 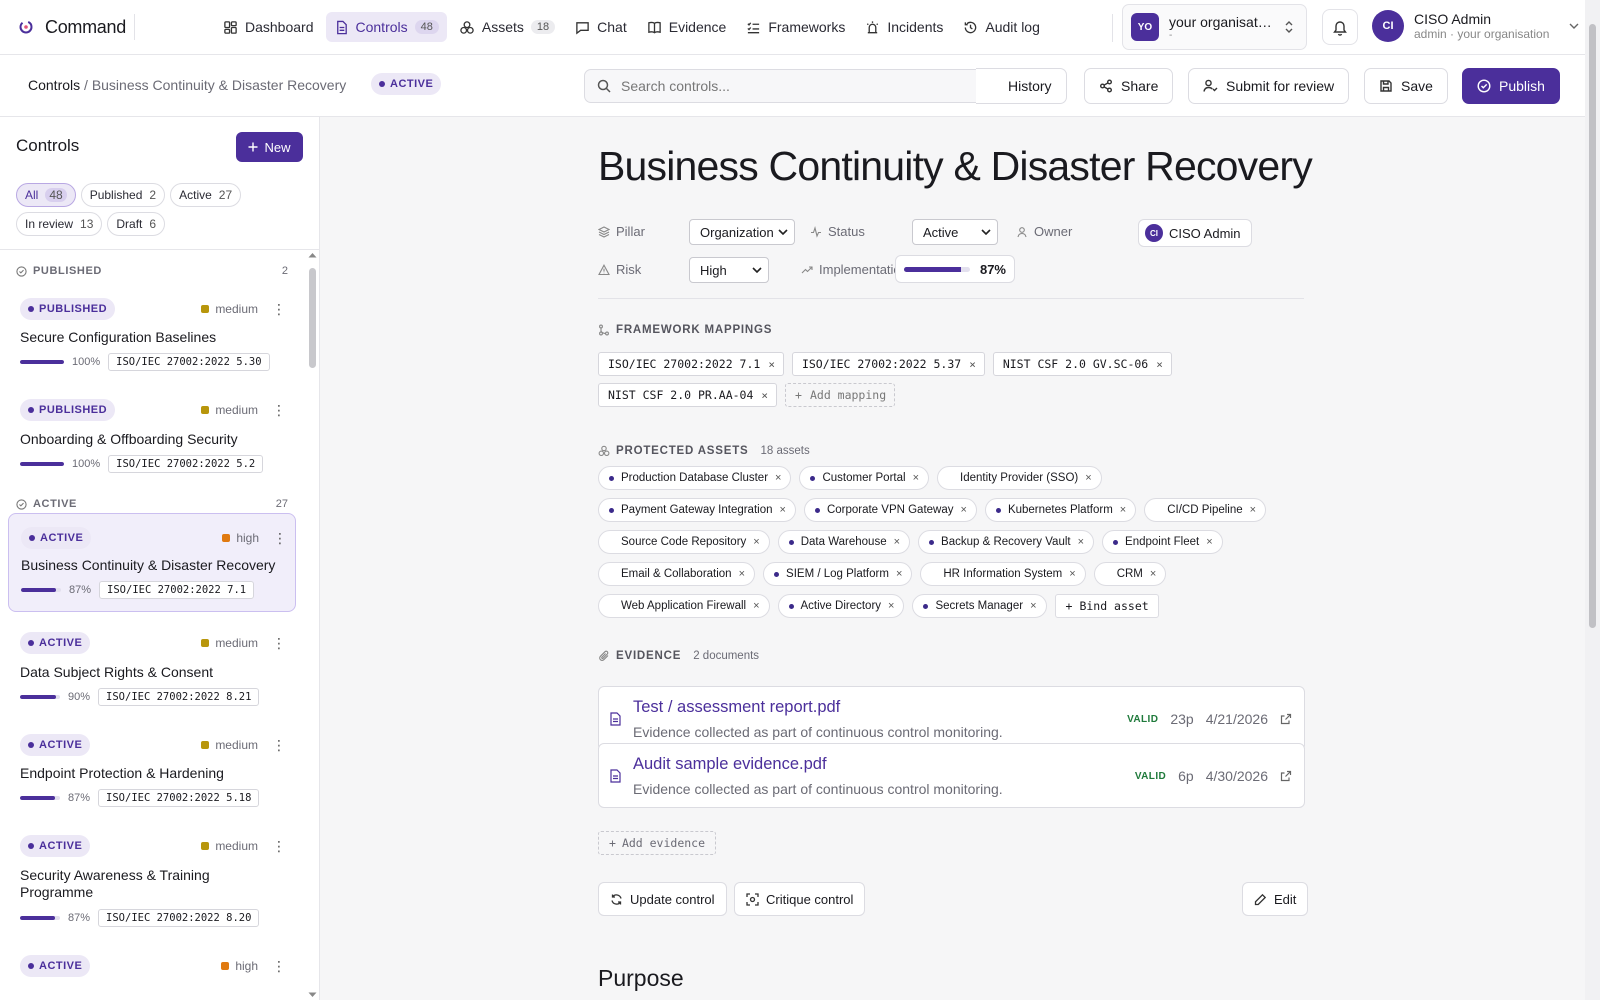 I want to click on card-progress: 90% ISO/IEC 27002:2022 8.21, so click(x=140, y=697).